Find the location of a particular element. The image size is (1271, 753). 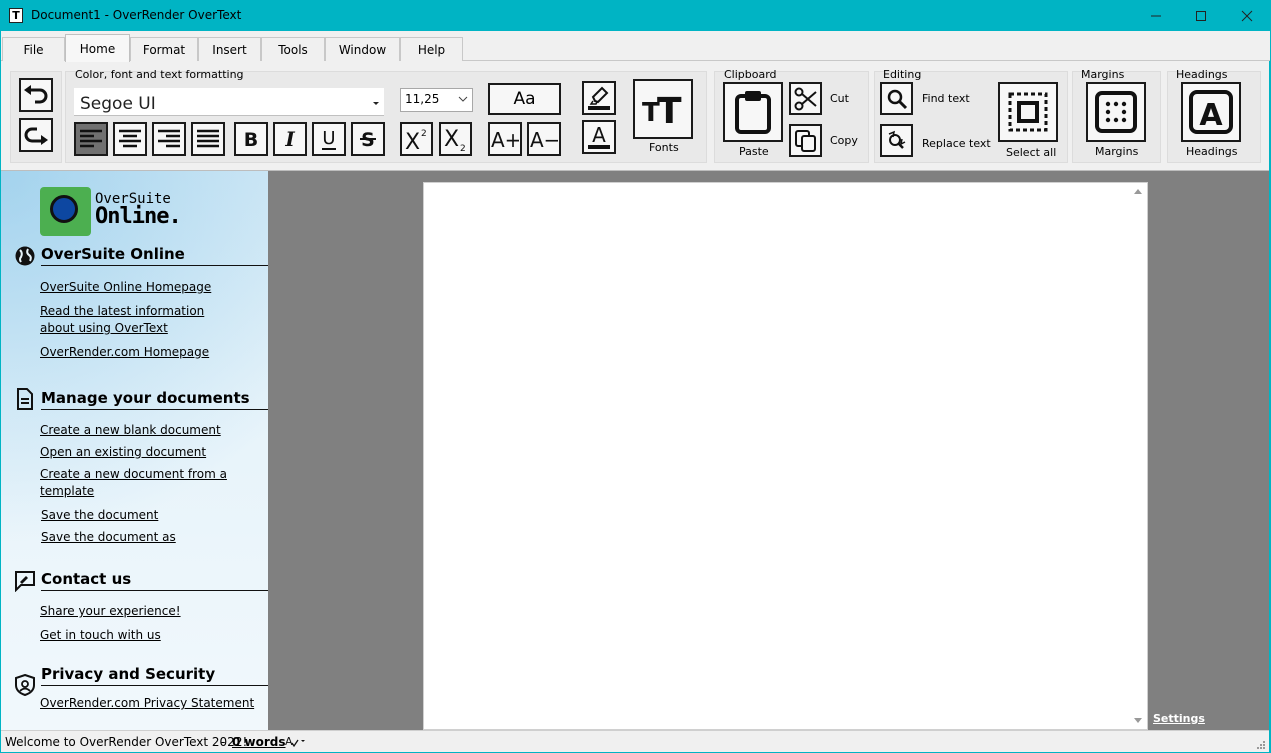

align-justify-icon is located at coordinates (208, 138).